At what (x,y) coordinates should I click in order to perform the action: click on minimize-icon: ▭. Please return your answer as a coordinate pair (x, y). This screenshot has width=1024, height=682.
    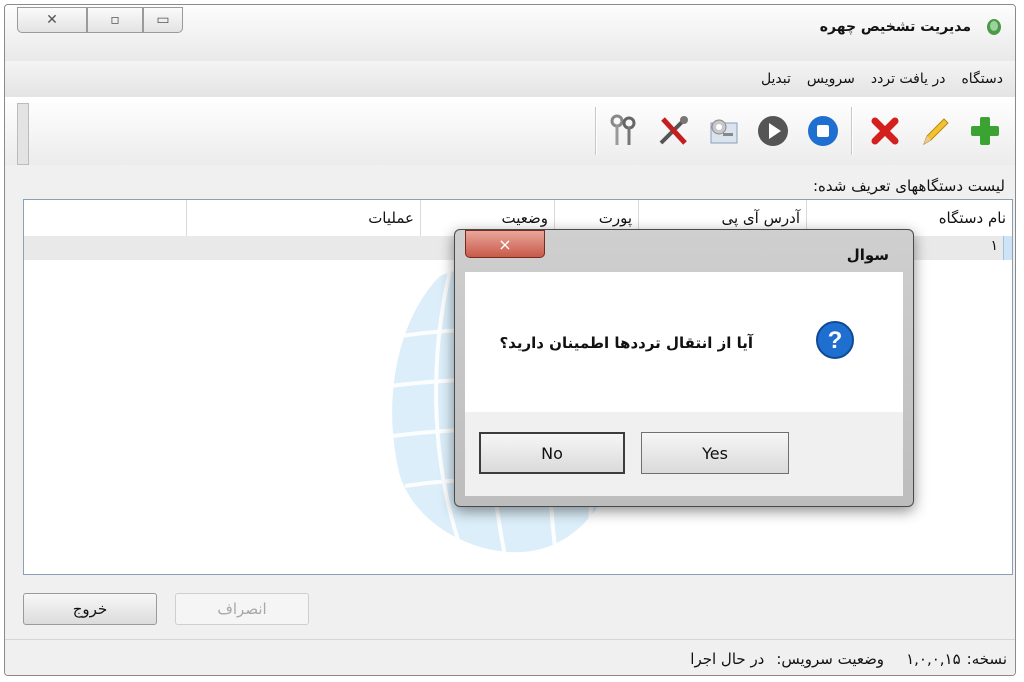
    Looking at the image, I should click on (163, 20).